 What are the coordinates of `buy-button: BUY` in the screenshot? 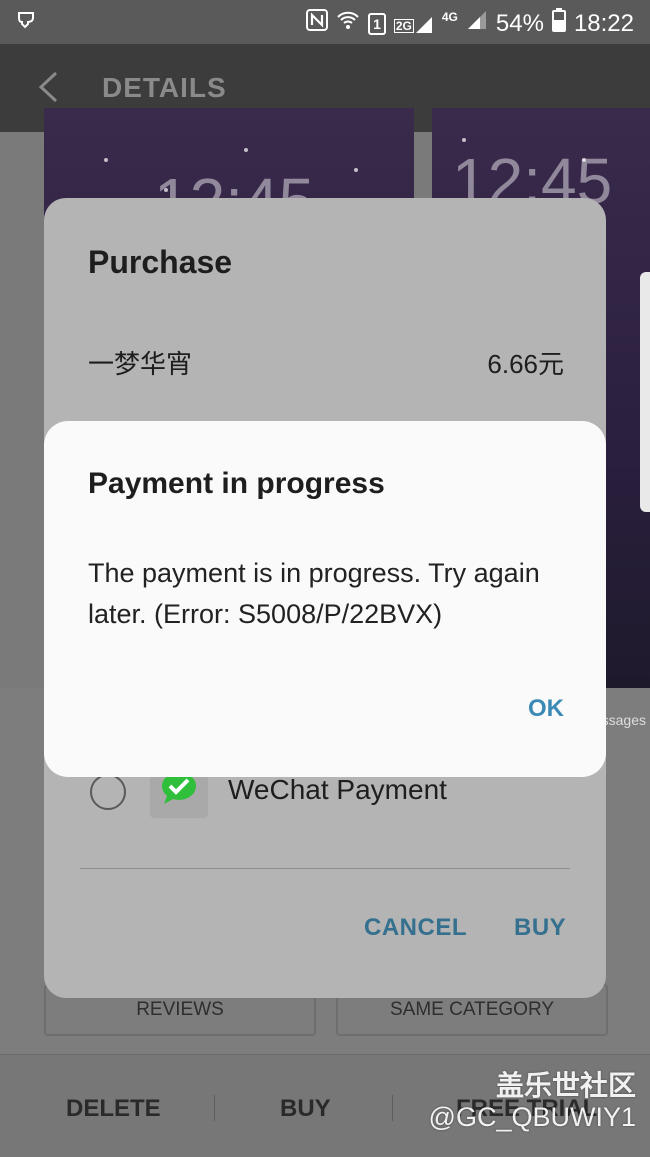 It's located at (540, 928).